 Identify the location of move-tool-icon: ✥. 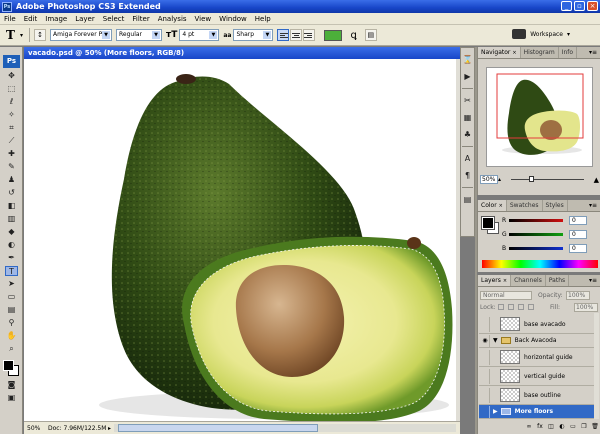
(11, 76).